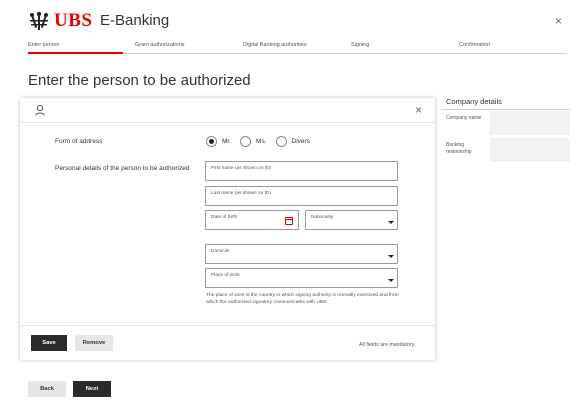 Image resolution: width=580 pixels, height=402 pixels. What do you see at coordinates (241, 168) in the screenshot?
I see `first-name-placeholder: First name (as shown on ID)` at bounding box center [241, 168].